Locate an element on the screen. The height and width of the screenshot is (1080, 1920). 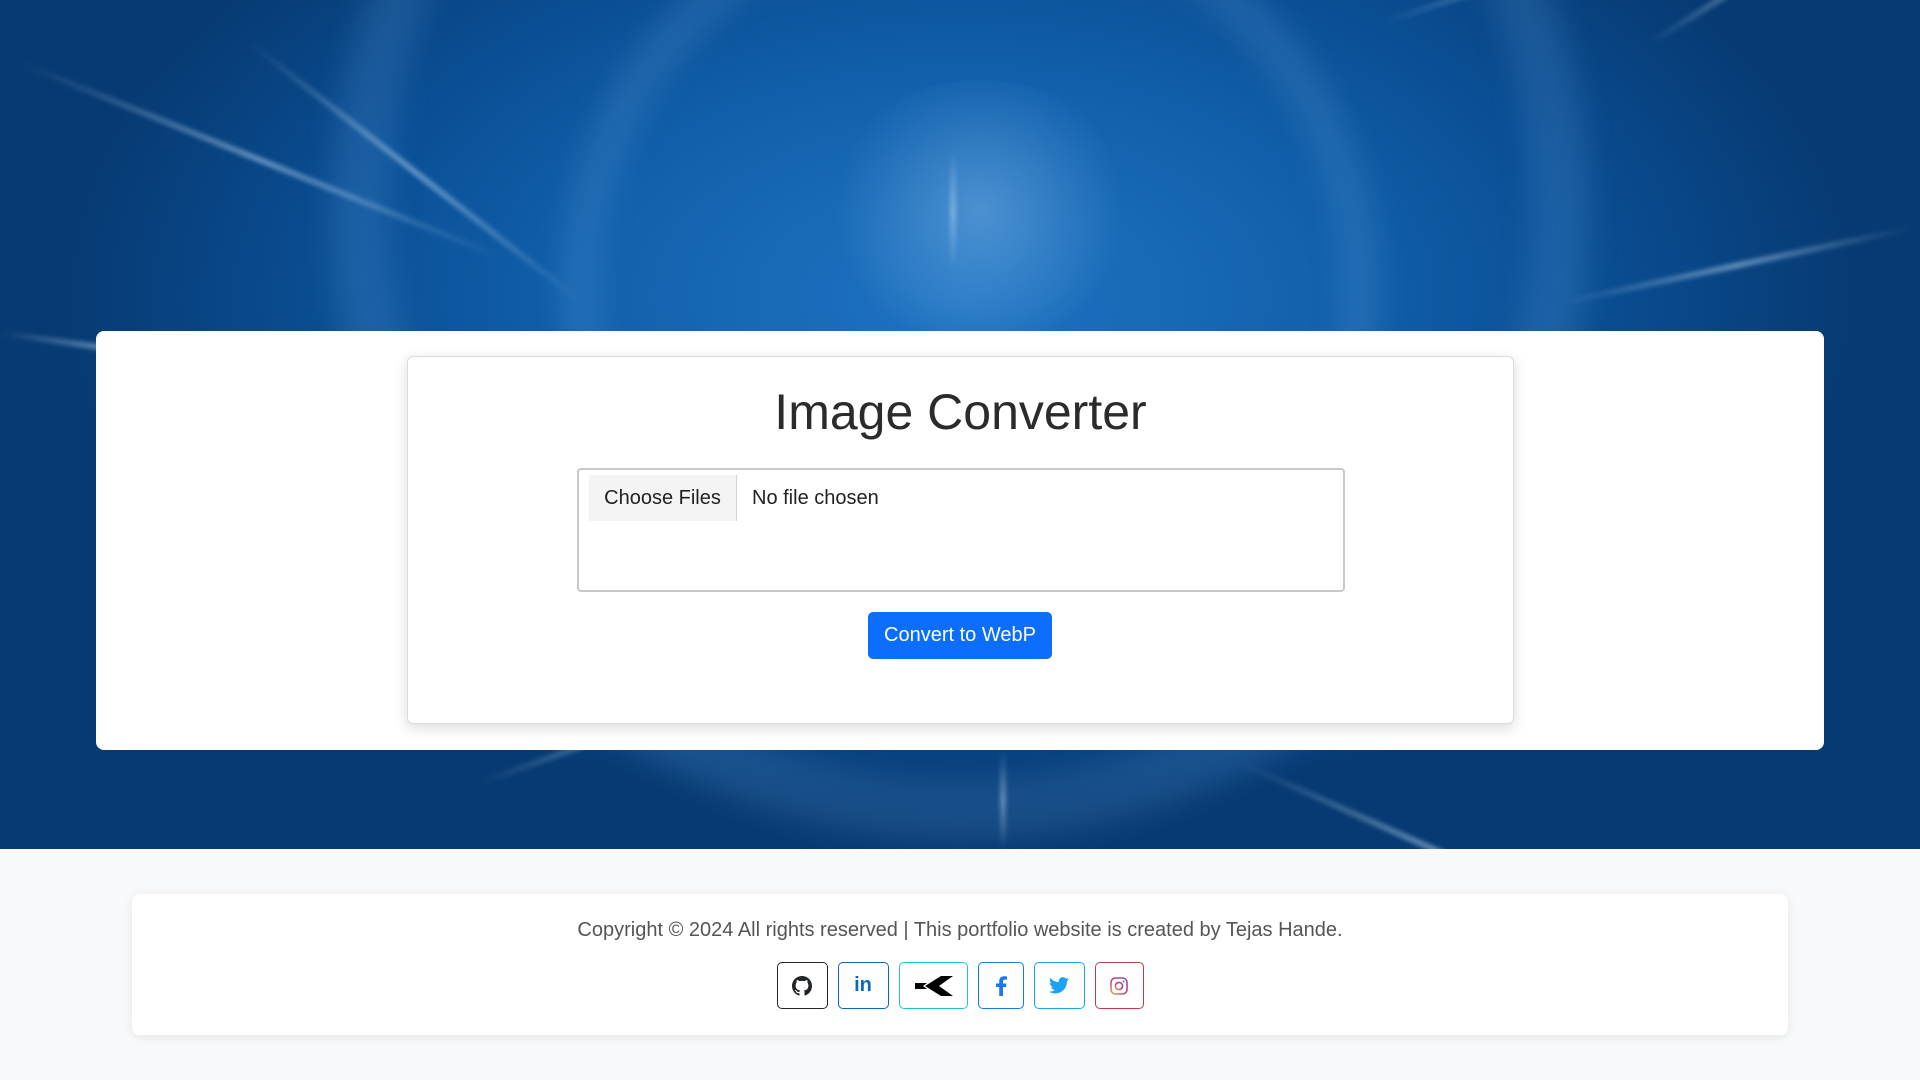
github-icon is located at coordinates (802, 985).